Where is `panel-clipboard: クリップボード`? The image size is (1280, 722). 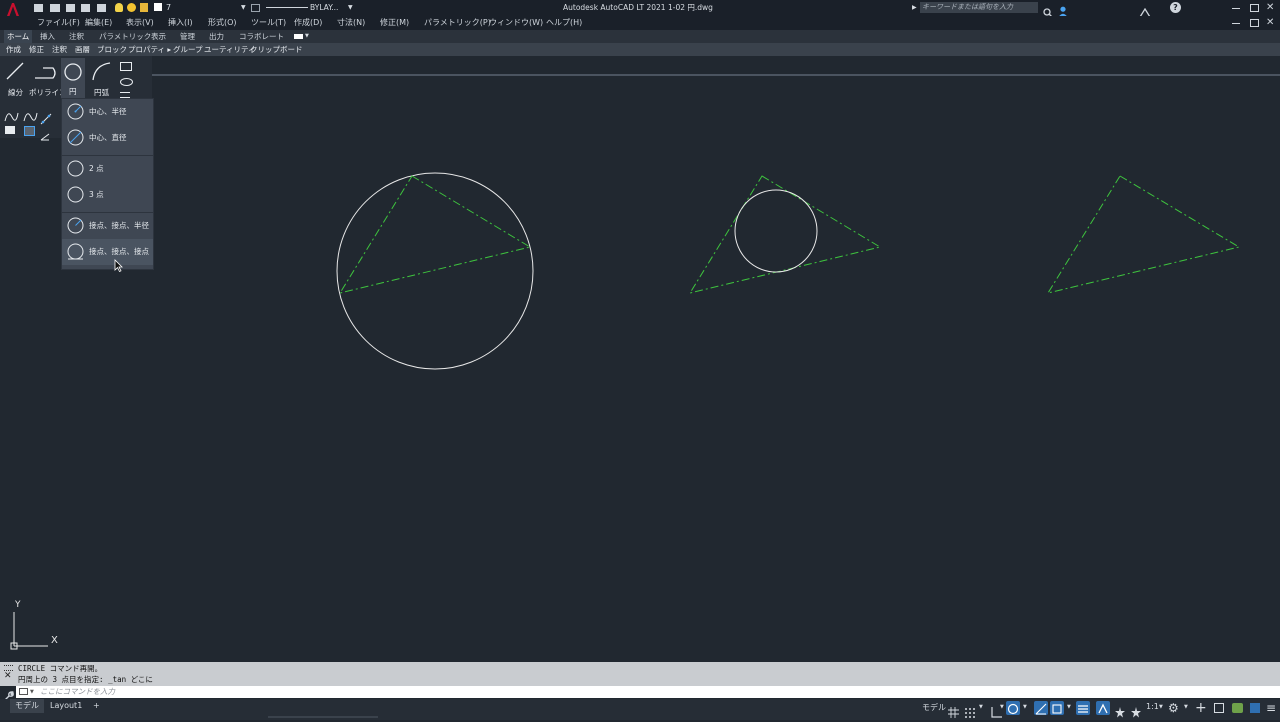 panel-clipboard: クリップボード is located at coordinates (276, 49).